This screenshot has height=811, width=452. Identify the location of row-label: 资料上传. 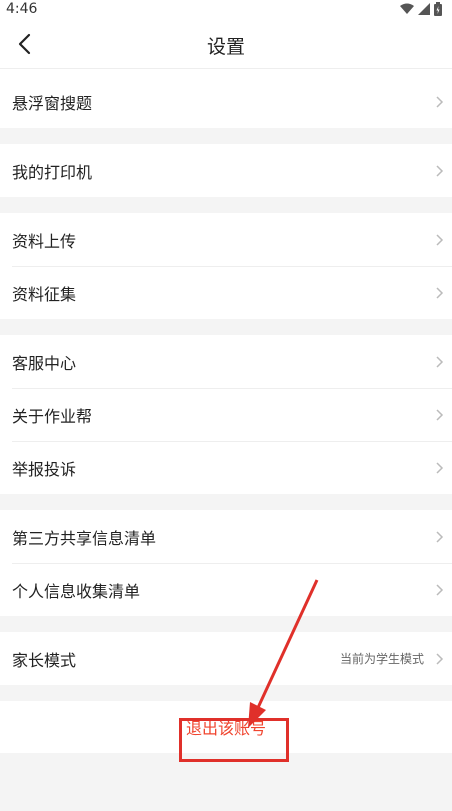
(44, 241).